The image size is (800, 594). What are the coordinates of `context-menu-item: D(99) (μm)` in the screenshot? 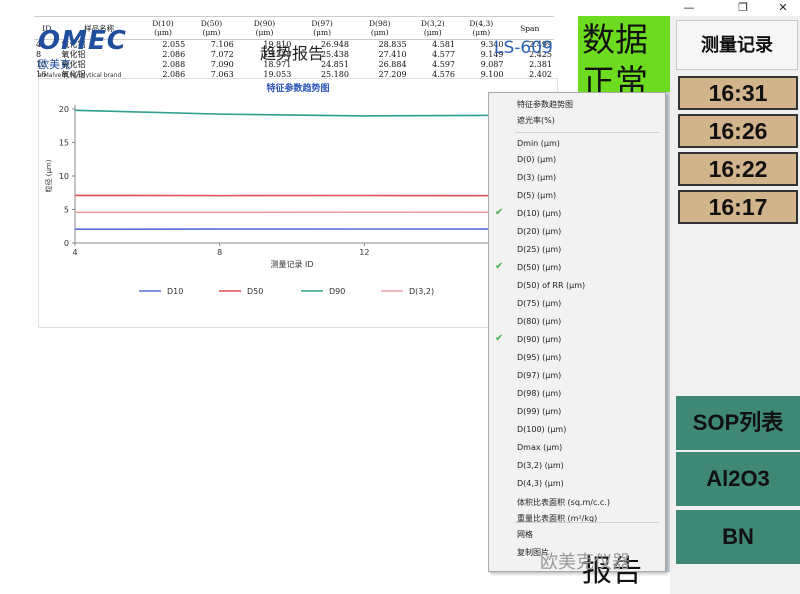 It's located at (539, 411).